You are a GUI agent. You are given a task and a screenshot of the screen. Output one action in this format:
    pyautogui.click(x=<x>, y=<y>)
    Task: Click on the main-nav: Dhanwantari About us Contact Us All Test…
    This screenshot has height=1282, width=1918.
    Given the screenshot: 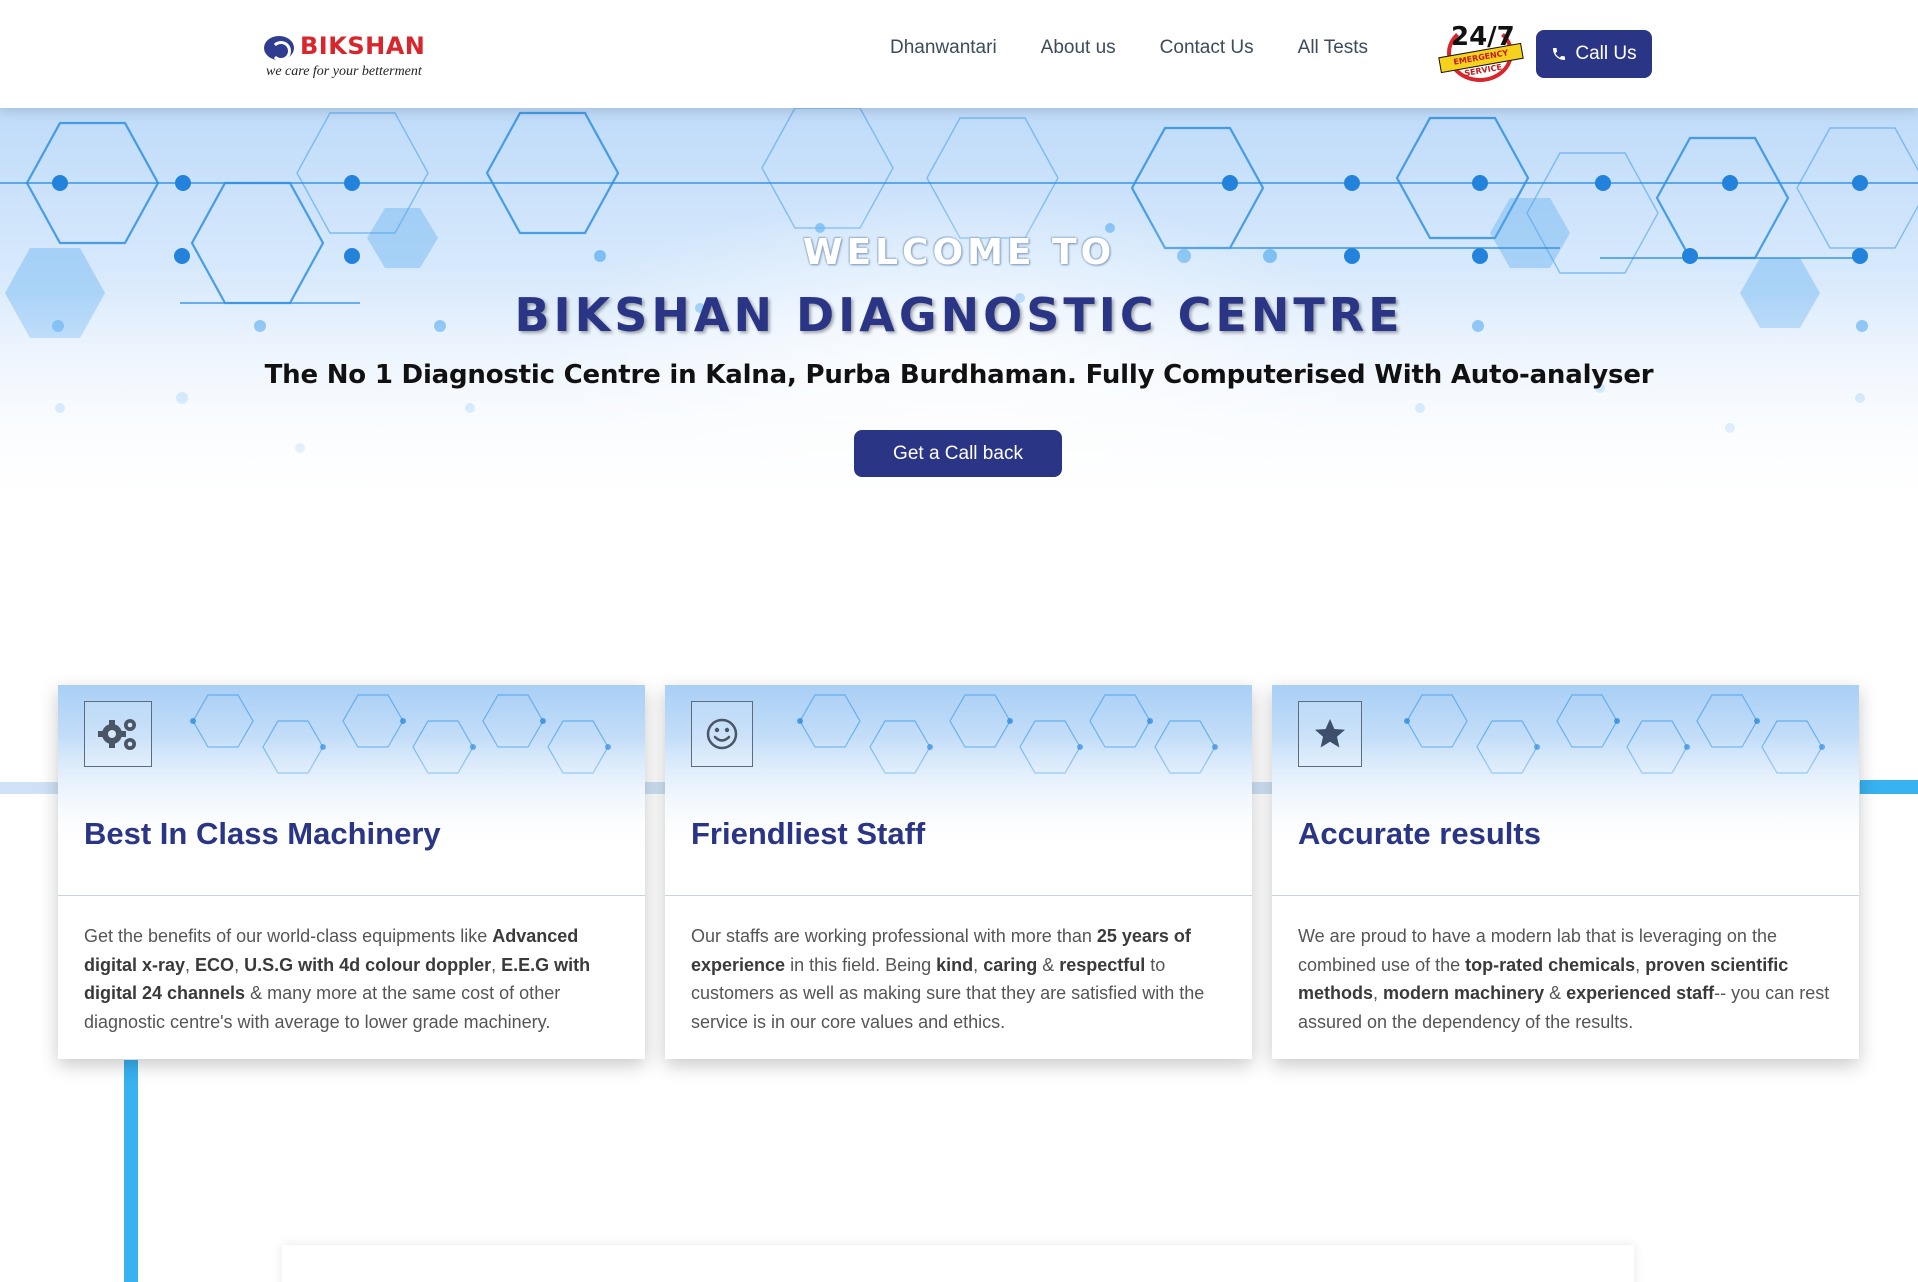 What is the action you would take?
    pyautogui.click(x=1129, y=48)
    